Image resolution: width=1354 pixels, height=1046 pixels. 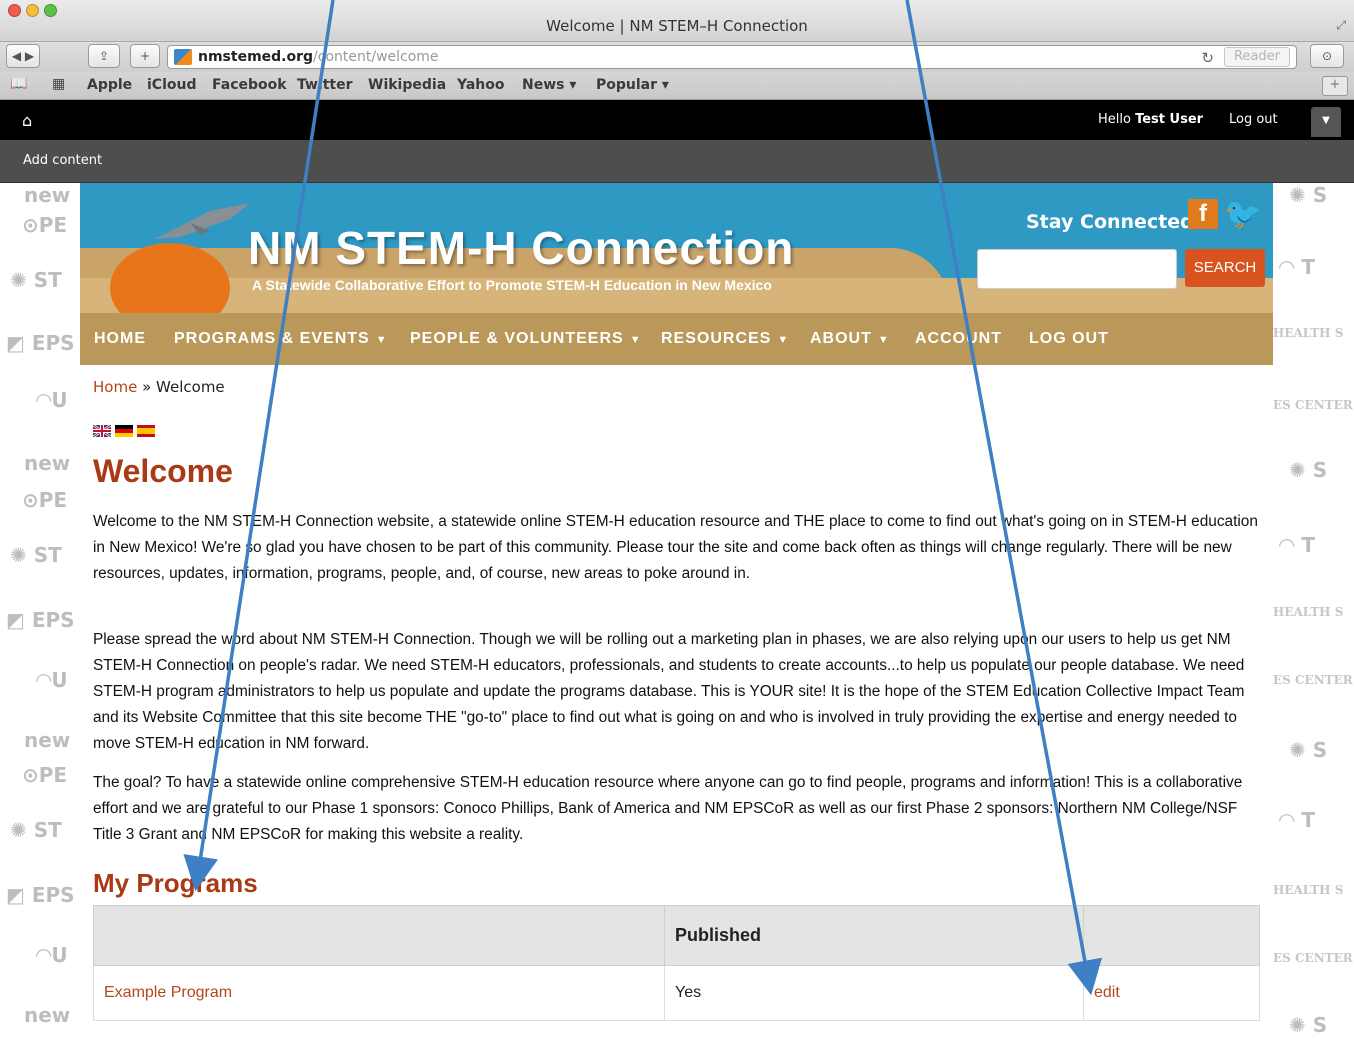 I want to click on my-programs-table: Published Example Program Yes edit, so click(x=676, y=963).